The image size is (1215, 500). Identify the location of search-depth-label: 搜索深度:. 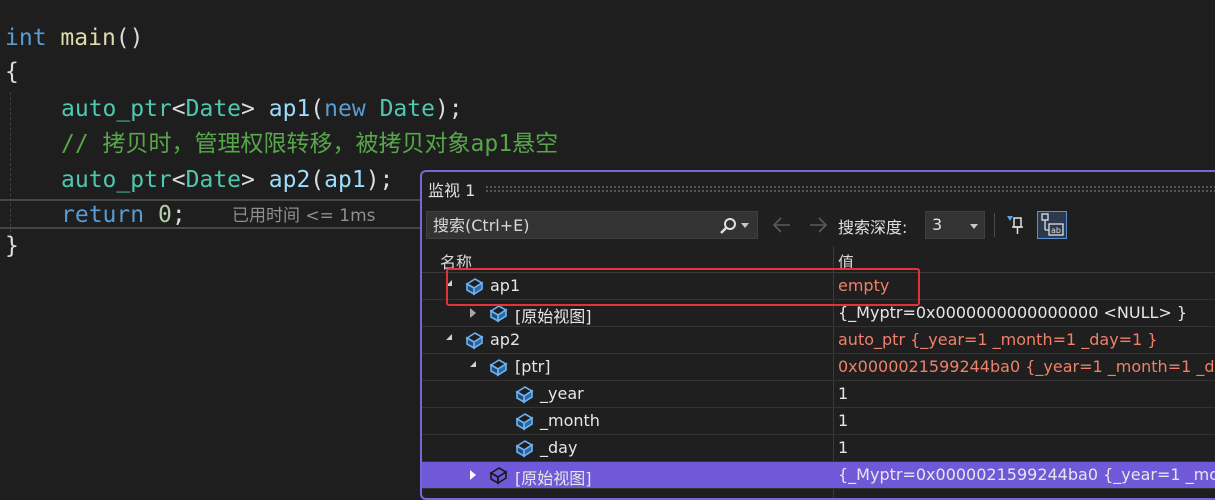
(873, 227).